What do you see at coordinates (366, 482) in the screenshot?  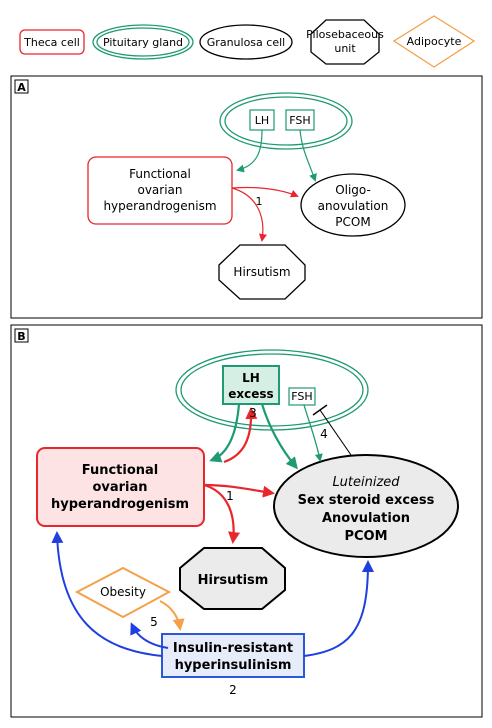 I see `panel-b-luteinized-label: Luteinized` at bounding box center [366, 482].